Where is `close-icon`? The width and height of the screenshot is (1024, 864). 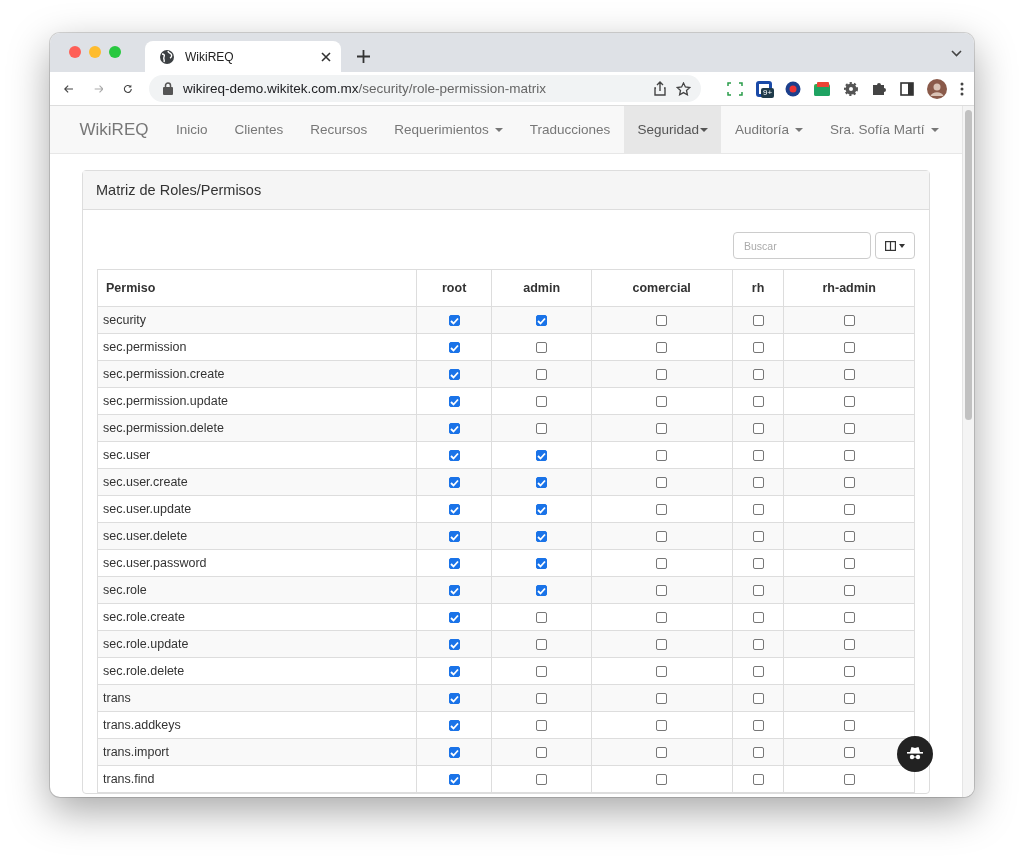 close-icon is located at coordinates (326, 56).